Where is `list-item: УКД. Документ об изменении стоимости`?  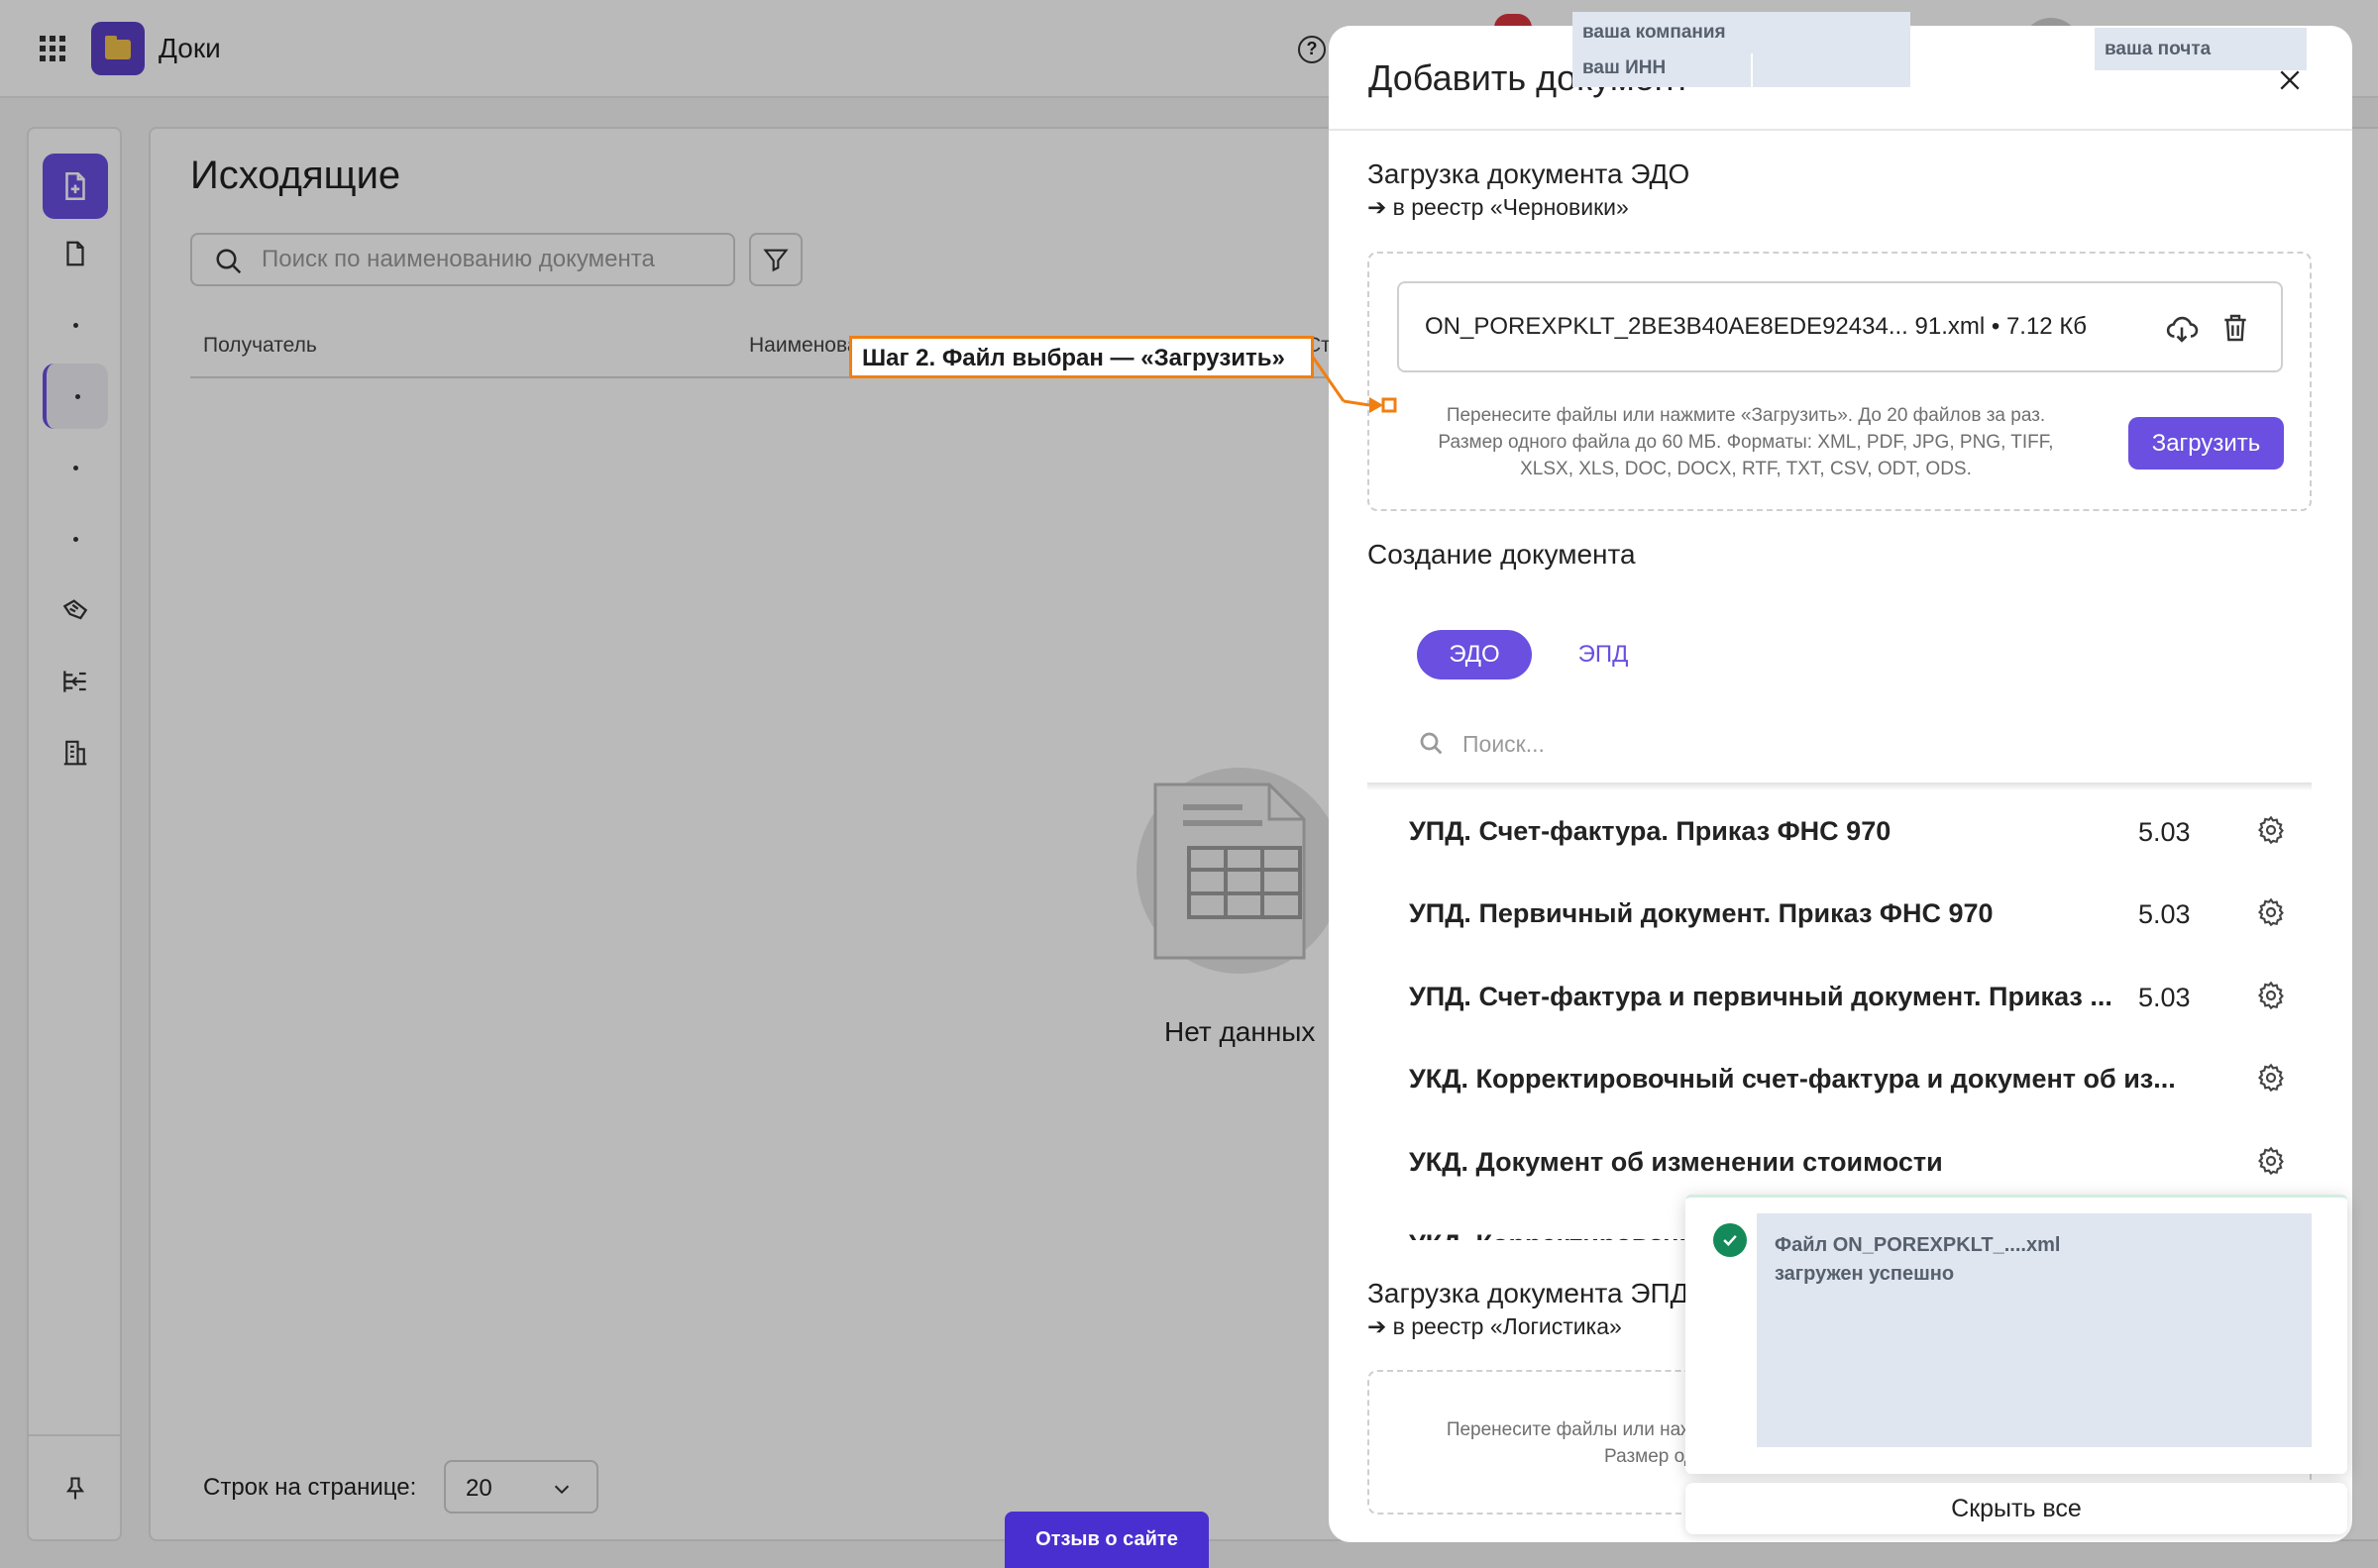 list-item: УКД. Документ об изменении стоимости is located at coordinates (1840, 1162).